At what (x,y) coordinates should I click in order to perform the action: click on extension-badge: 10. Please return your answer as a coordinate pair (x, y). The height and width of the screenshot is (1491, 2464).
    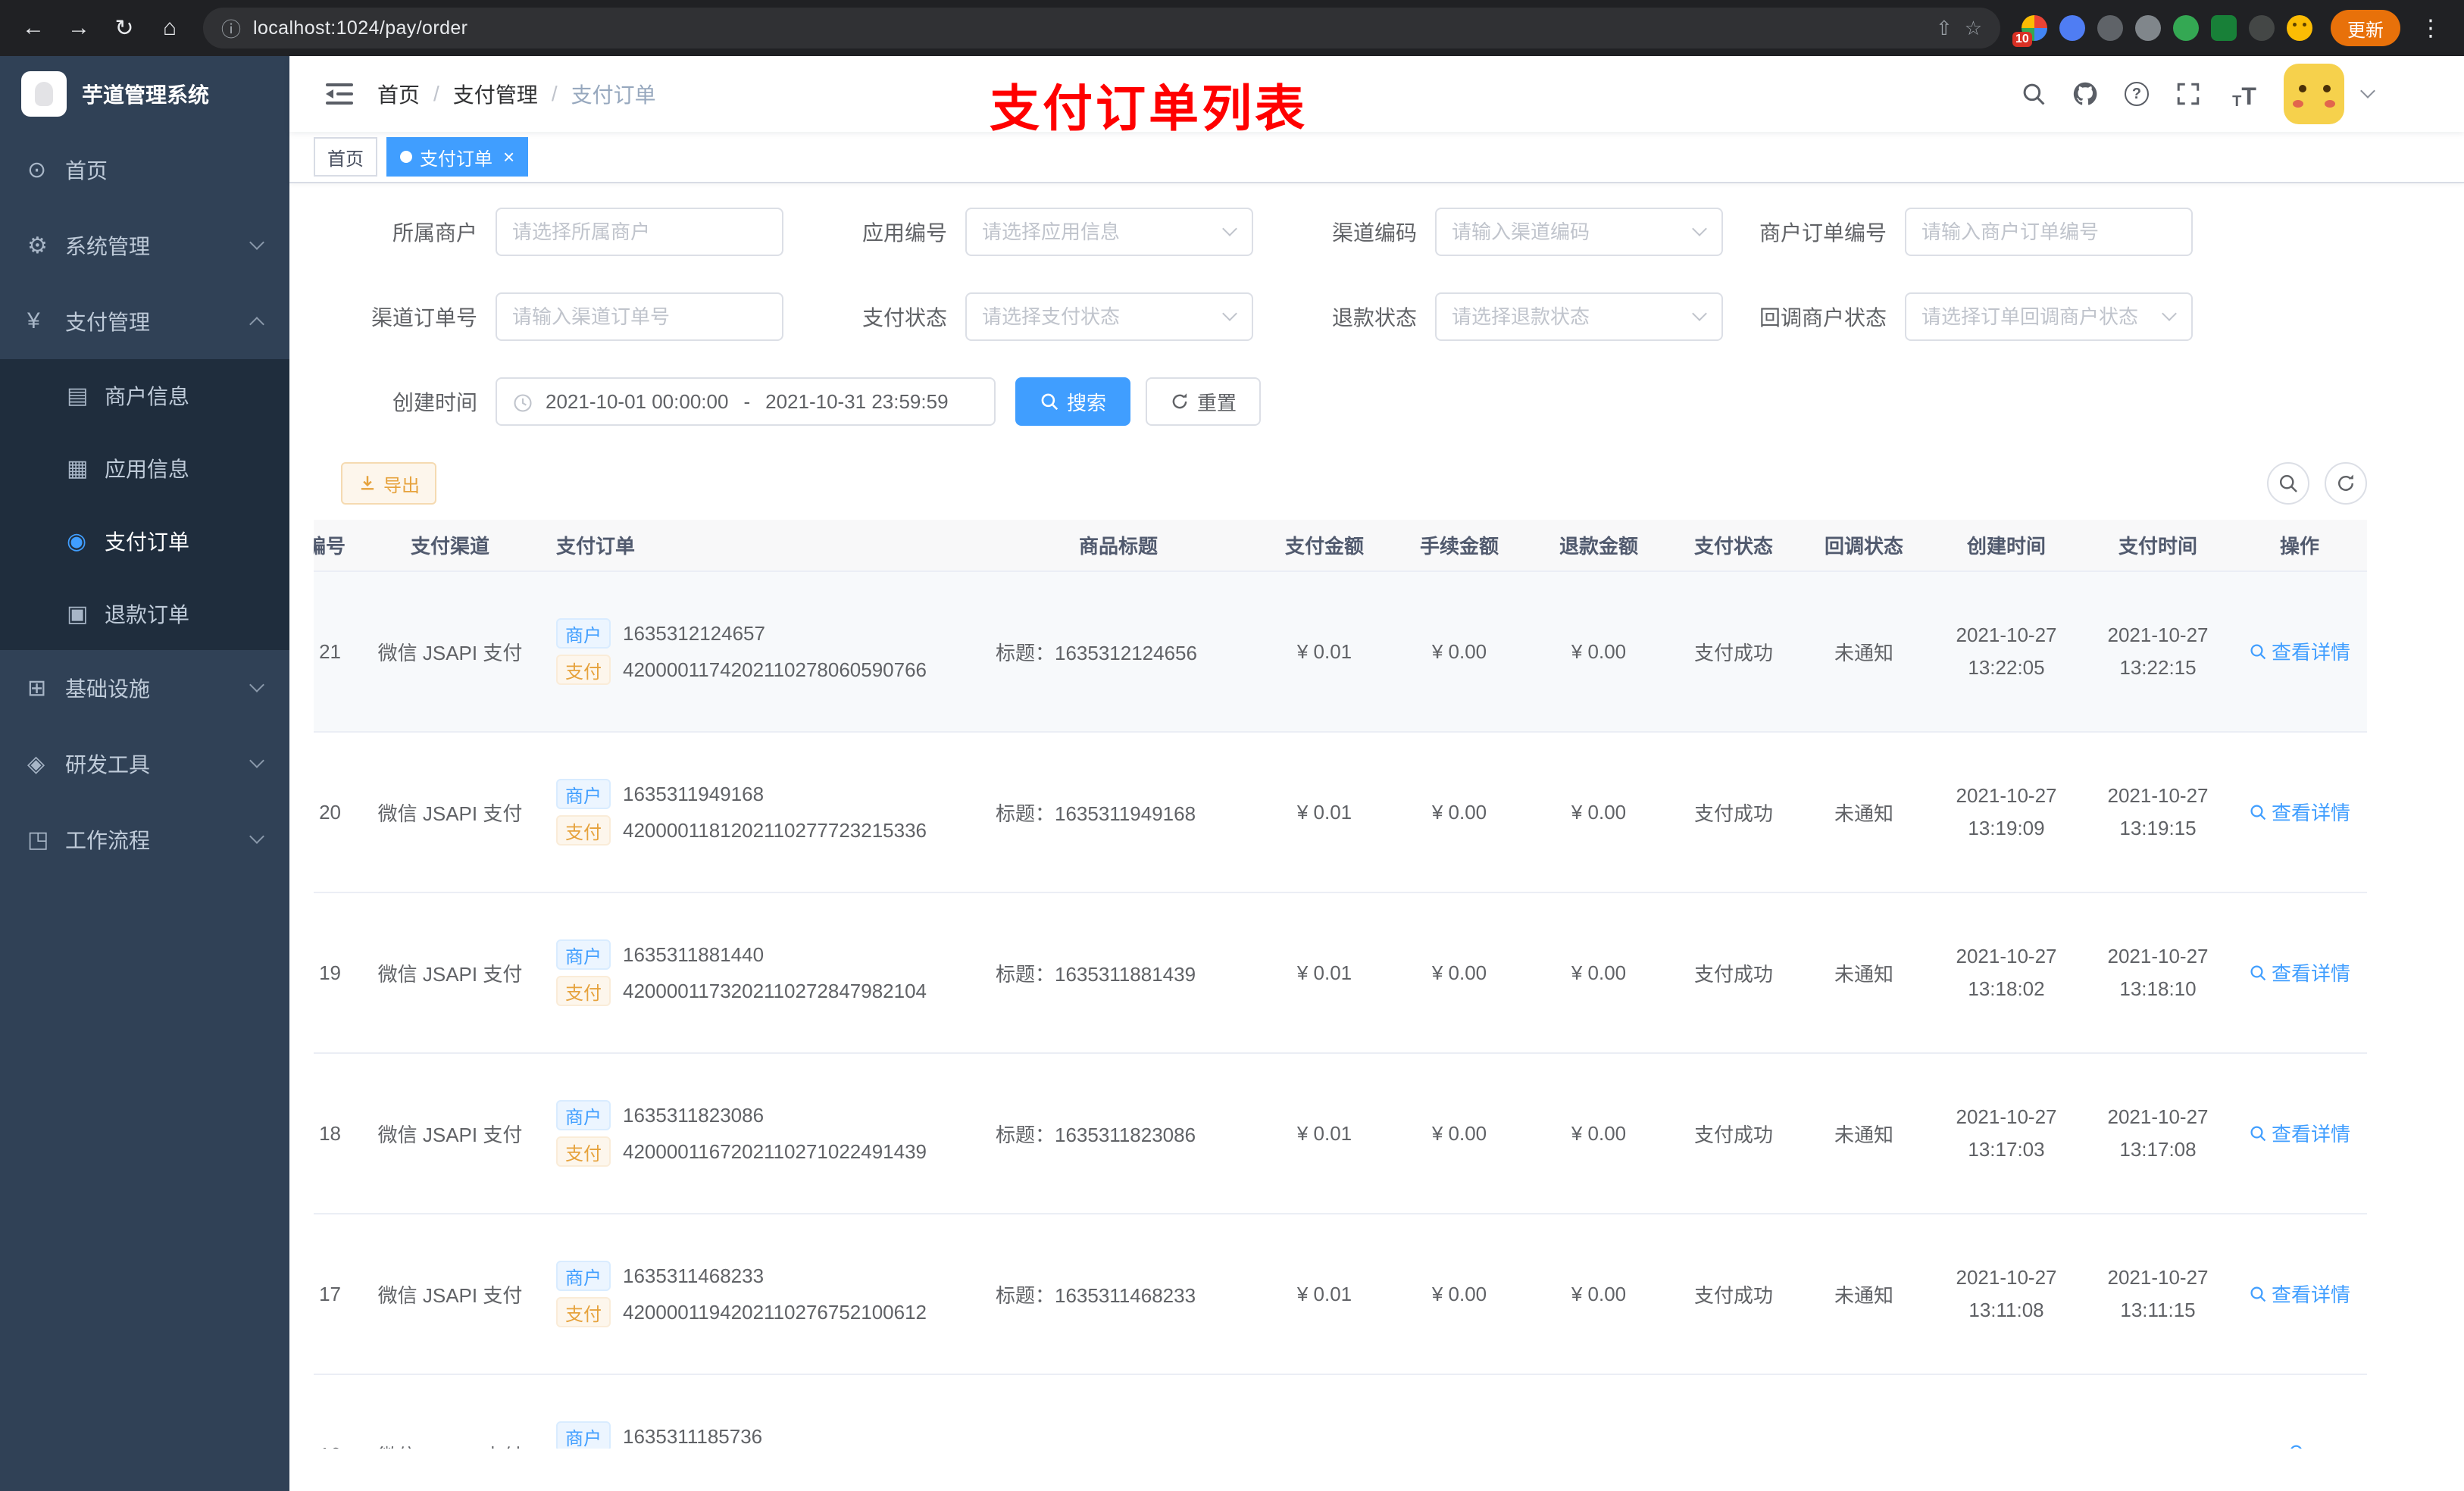
    Looking at the image, I should click on (2022, 39).